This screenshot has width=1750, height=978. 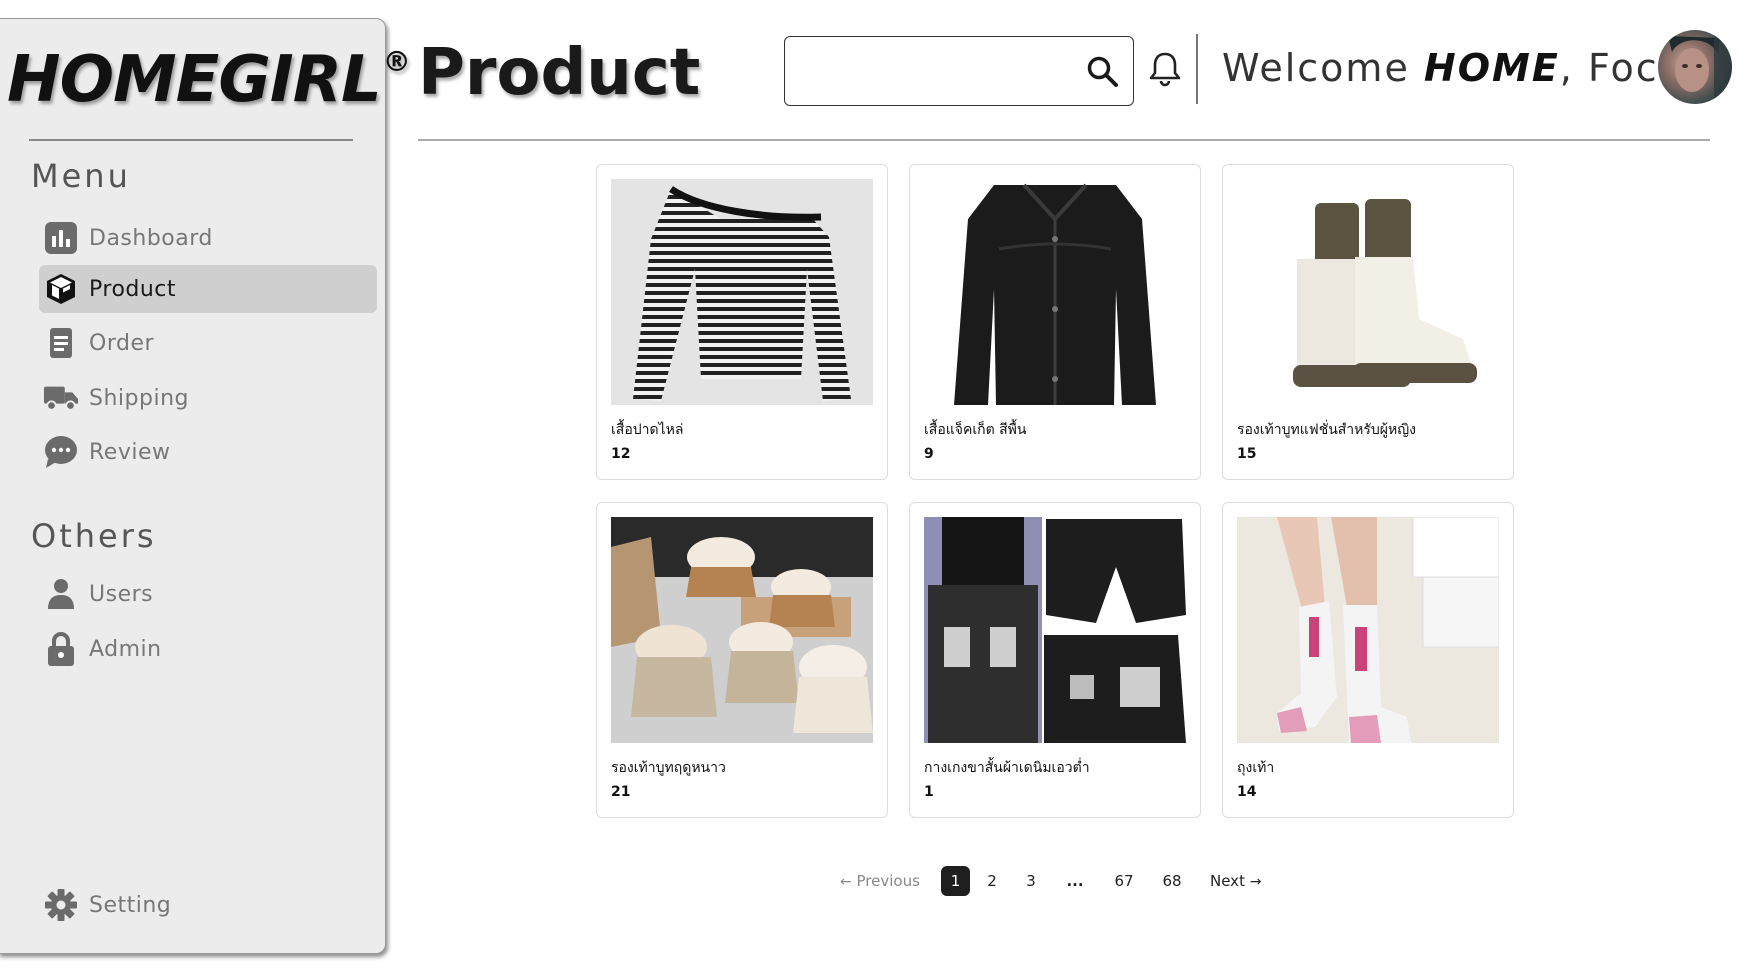 I want to click on page-title: Product, so click(x=559, y=73).